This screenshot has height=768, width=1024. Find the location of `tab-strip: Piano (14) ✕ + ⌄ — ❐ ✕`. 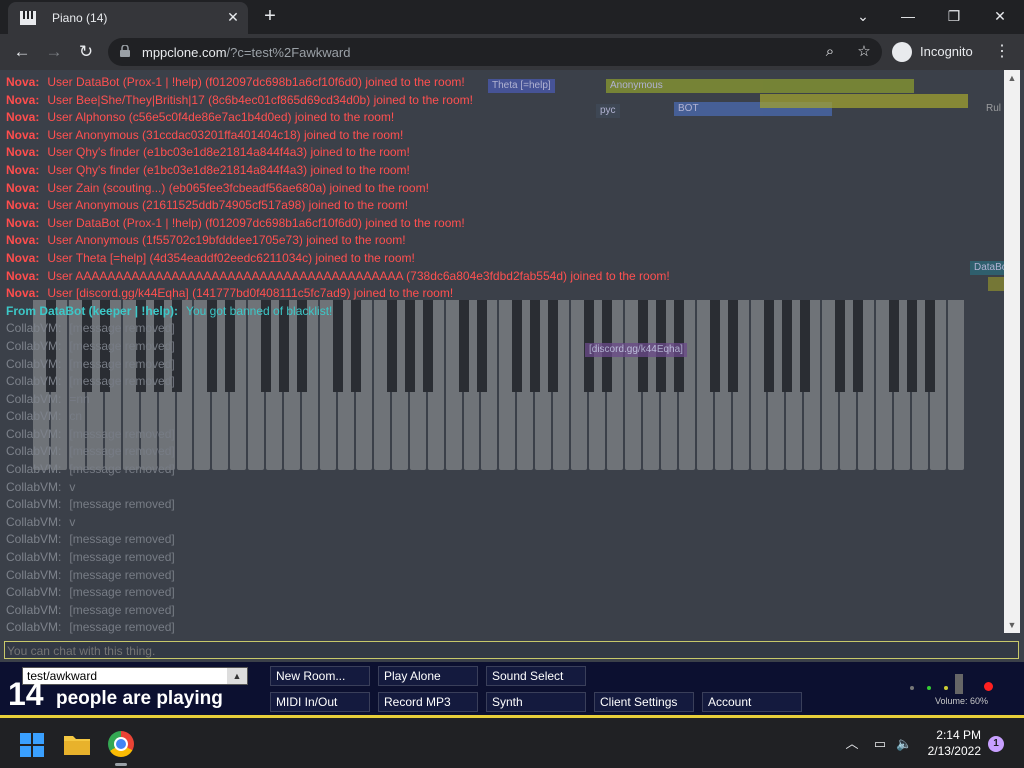

tab-strip: Piano (14) ✕ + ⌄ — ❐ ✕ is located at coordinates (512, 17).